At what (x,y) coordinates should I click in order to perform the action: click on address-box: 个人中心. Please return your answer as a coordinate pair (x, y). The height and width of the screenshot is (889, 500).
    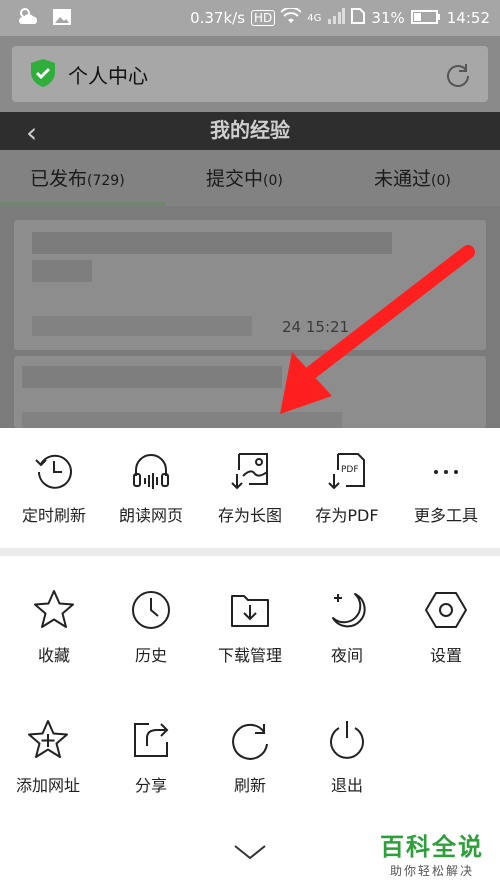
    Looking at the image, I should click on (250, 74).